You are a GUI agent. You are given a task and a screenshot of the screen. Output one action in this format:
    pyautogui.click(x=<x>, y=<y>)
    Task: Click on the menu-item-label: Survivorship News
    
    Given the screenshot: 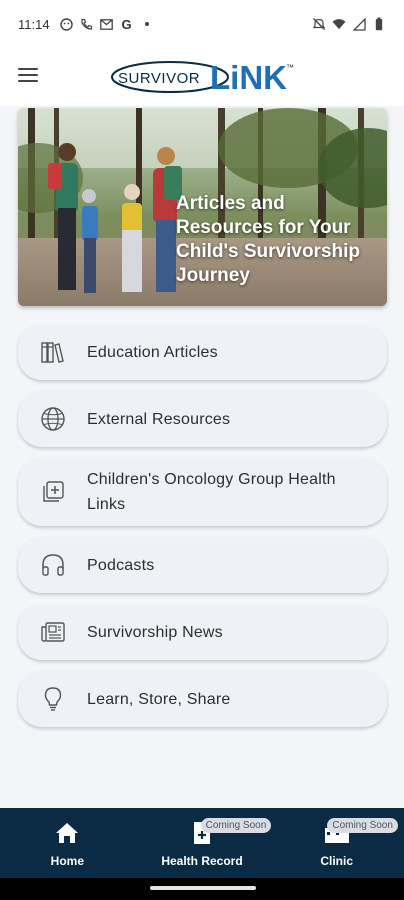 What is the action you would take?
    pyautogui.click(x=155, y=632)
    